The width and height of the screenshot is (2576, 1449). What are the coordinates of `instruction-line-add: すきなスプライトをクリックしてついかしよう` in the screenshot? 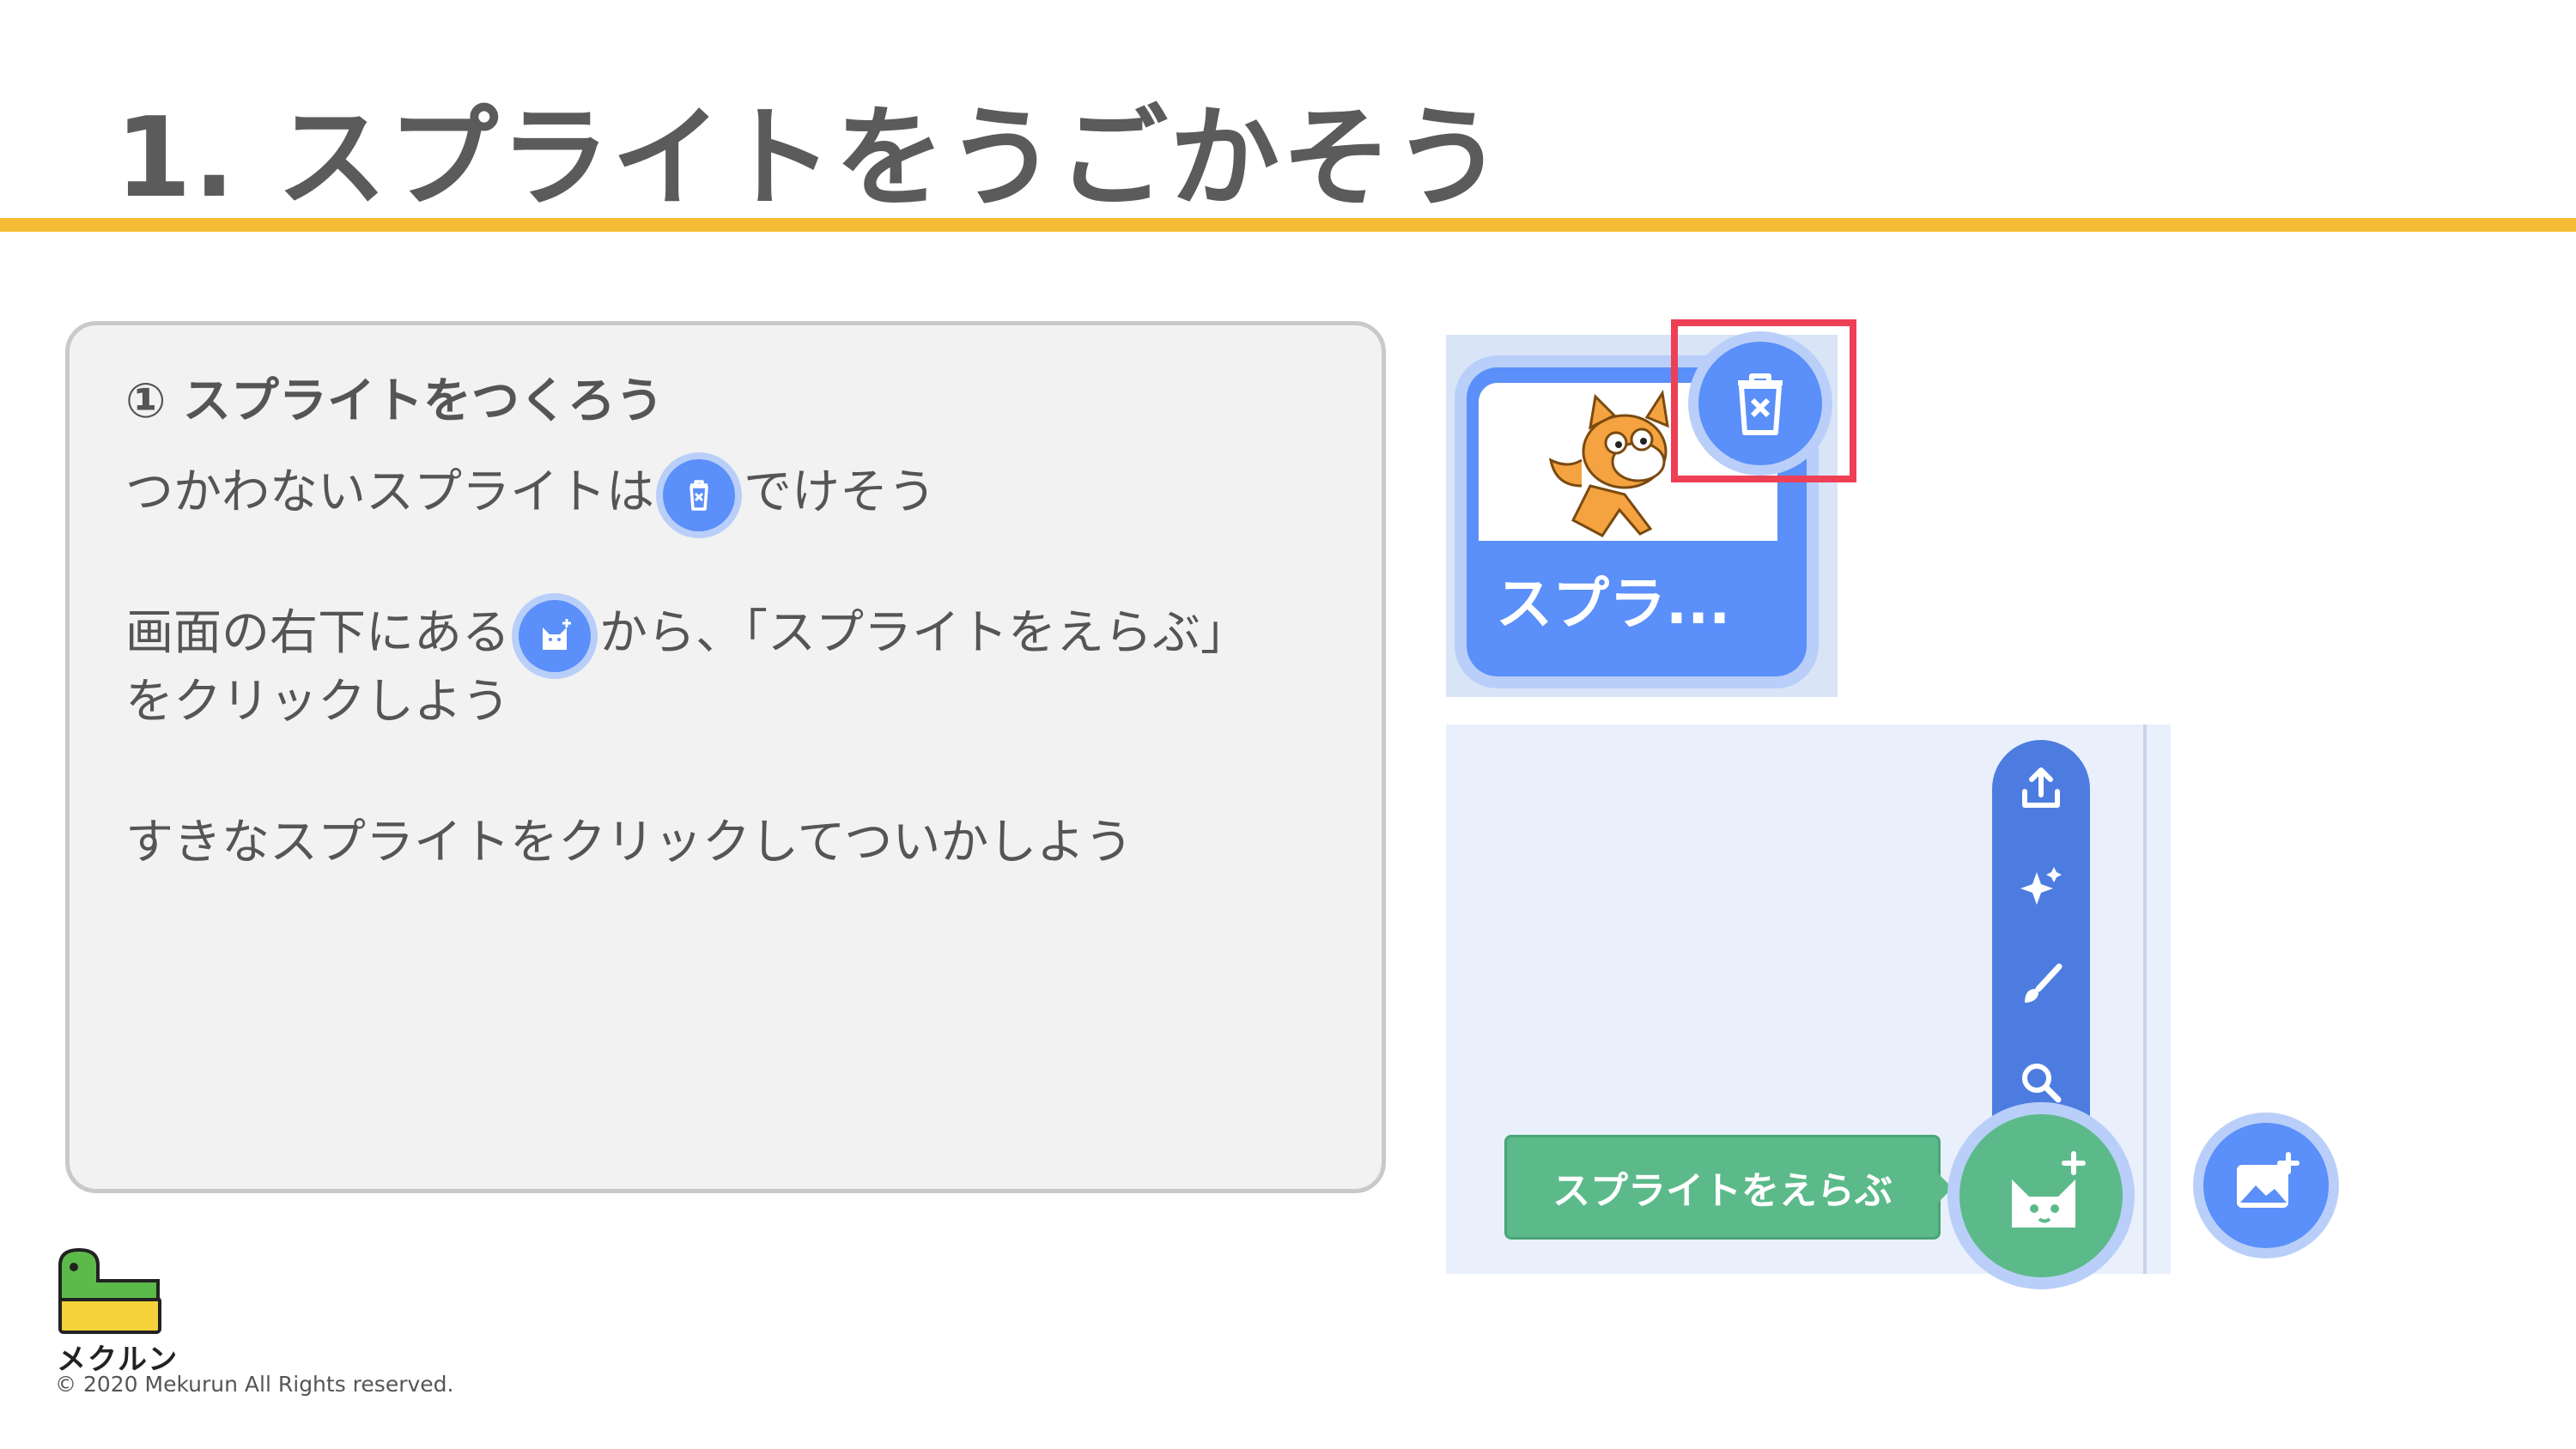 It's located at (629, 842).